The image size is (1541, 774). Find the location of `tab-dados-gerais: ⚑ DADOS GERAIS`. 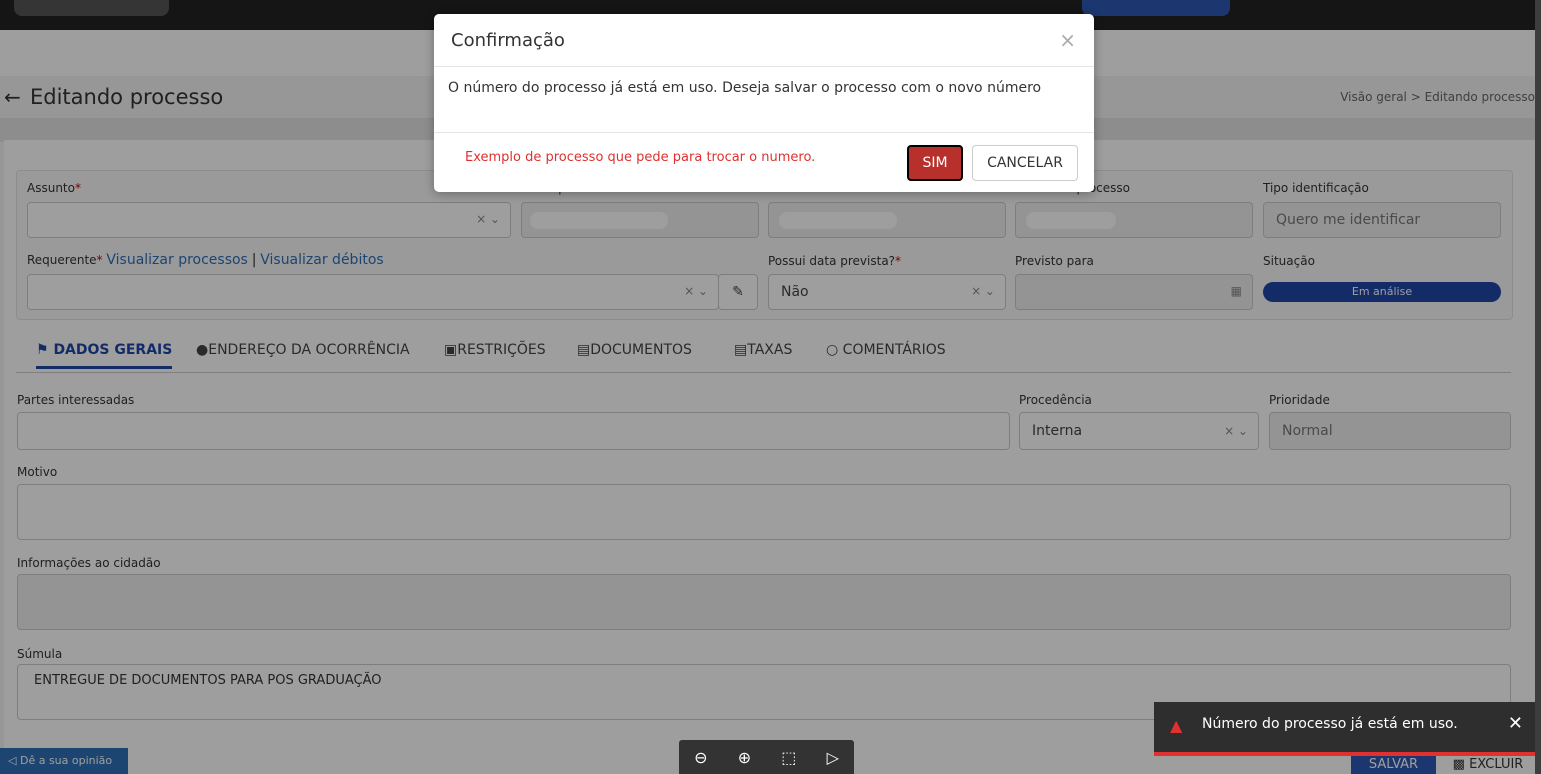

tab-dados-gerais: ⚑ DADOS GERAIS is located at coordinates (104, 355).